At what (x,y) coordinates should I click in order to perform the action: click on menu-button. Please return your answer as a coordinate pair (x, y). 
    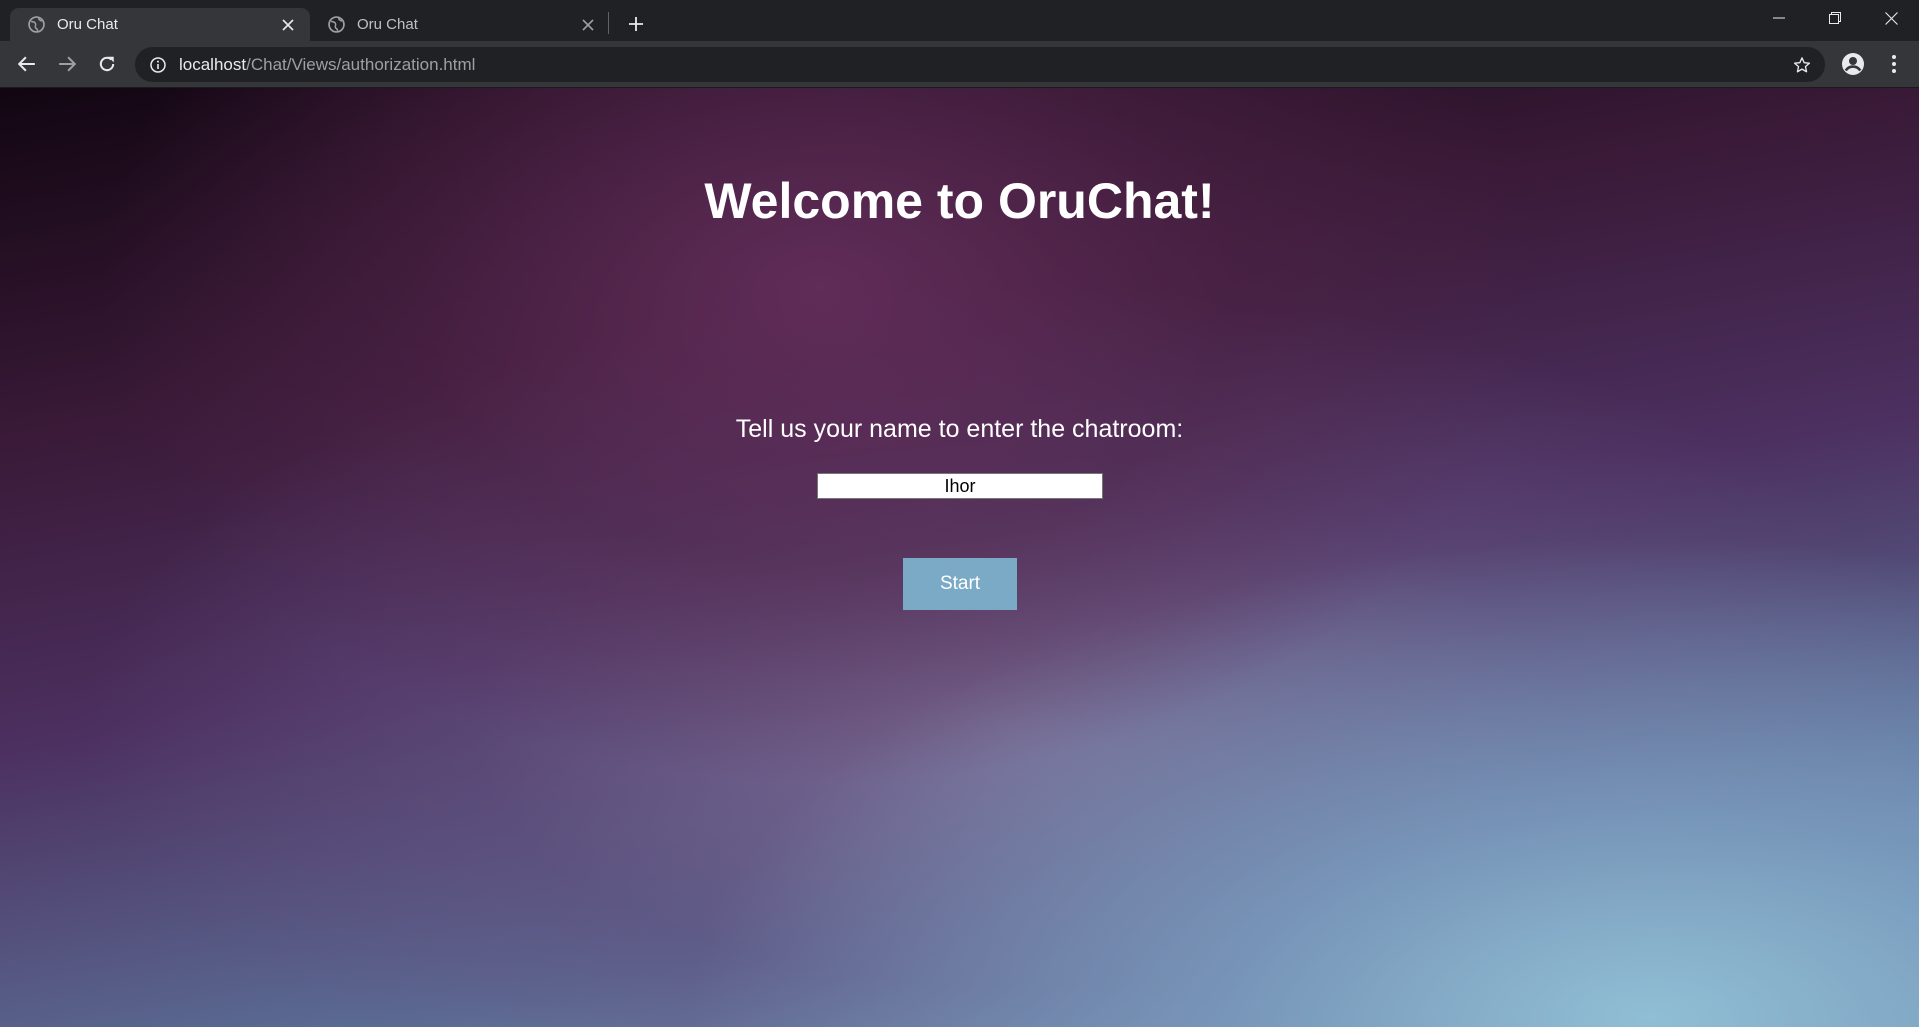
    Looking at the image, I should click on (1894, 64).